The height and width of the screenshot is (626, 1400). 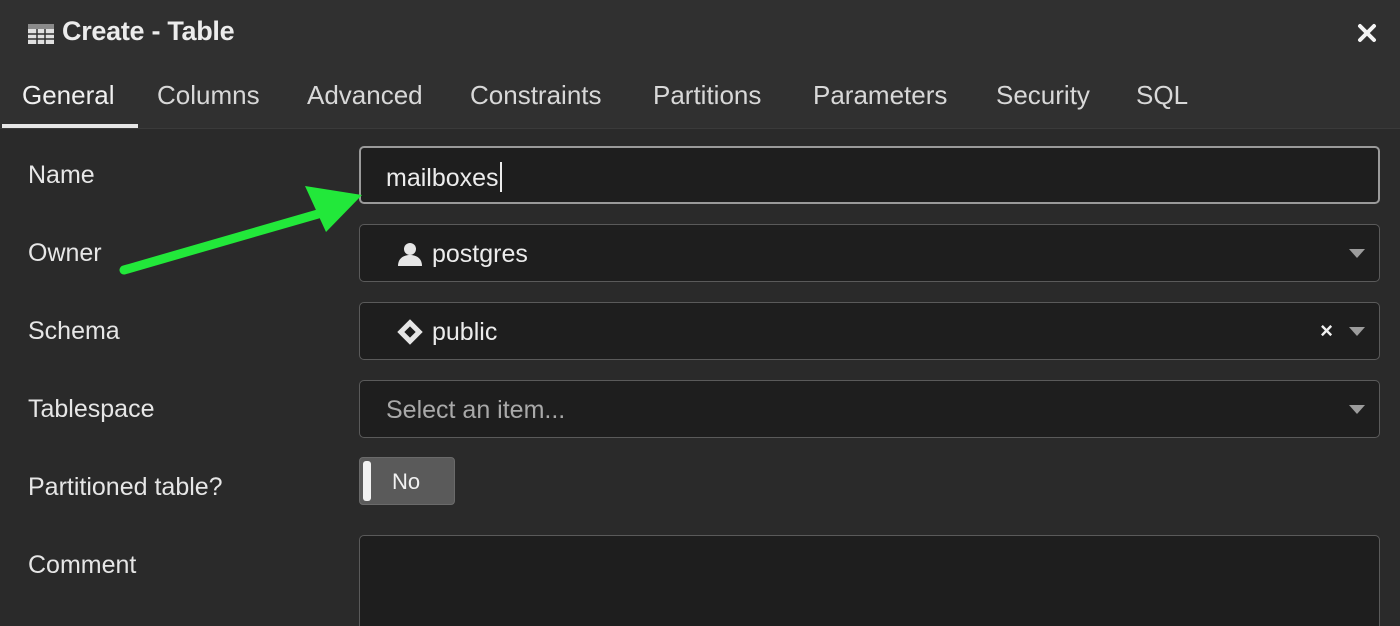 I want to click on schema-icon, so click(x=410, y=332).